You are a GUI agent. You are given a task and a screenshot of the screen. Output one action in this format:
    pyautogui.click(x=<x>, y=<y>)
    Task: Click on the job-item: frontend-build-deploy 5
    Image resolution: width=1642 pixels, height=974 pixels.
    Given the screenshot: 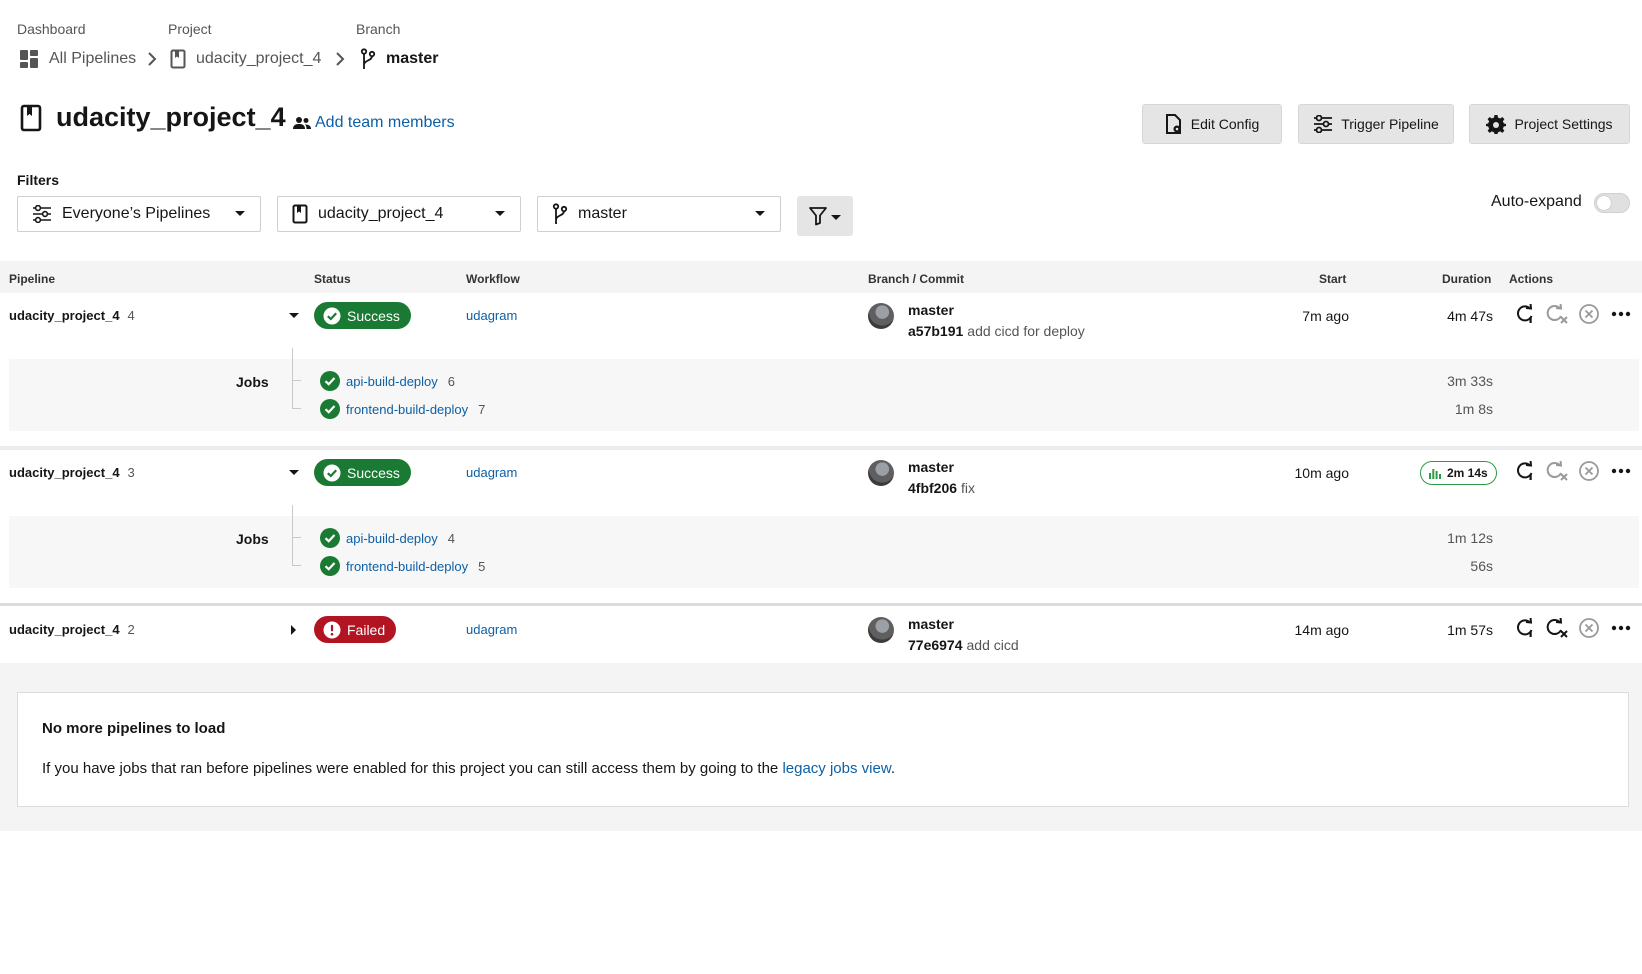 What is the action you would take?
    pyautogui.click(x=402, y=566)
    